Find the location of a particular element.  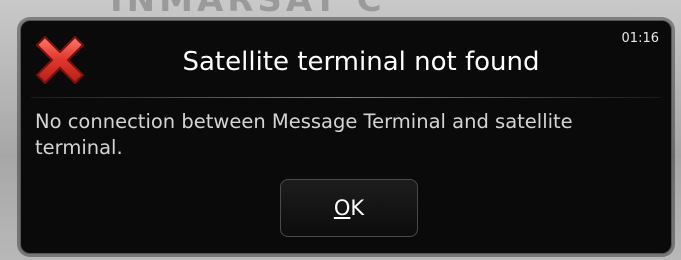

background-brand-text: INMARSAT C is located at coordinates (248, 10).